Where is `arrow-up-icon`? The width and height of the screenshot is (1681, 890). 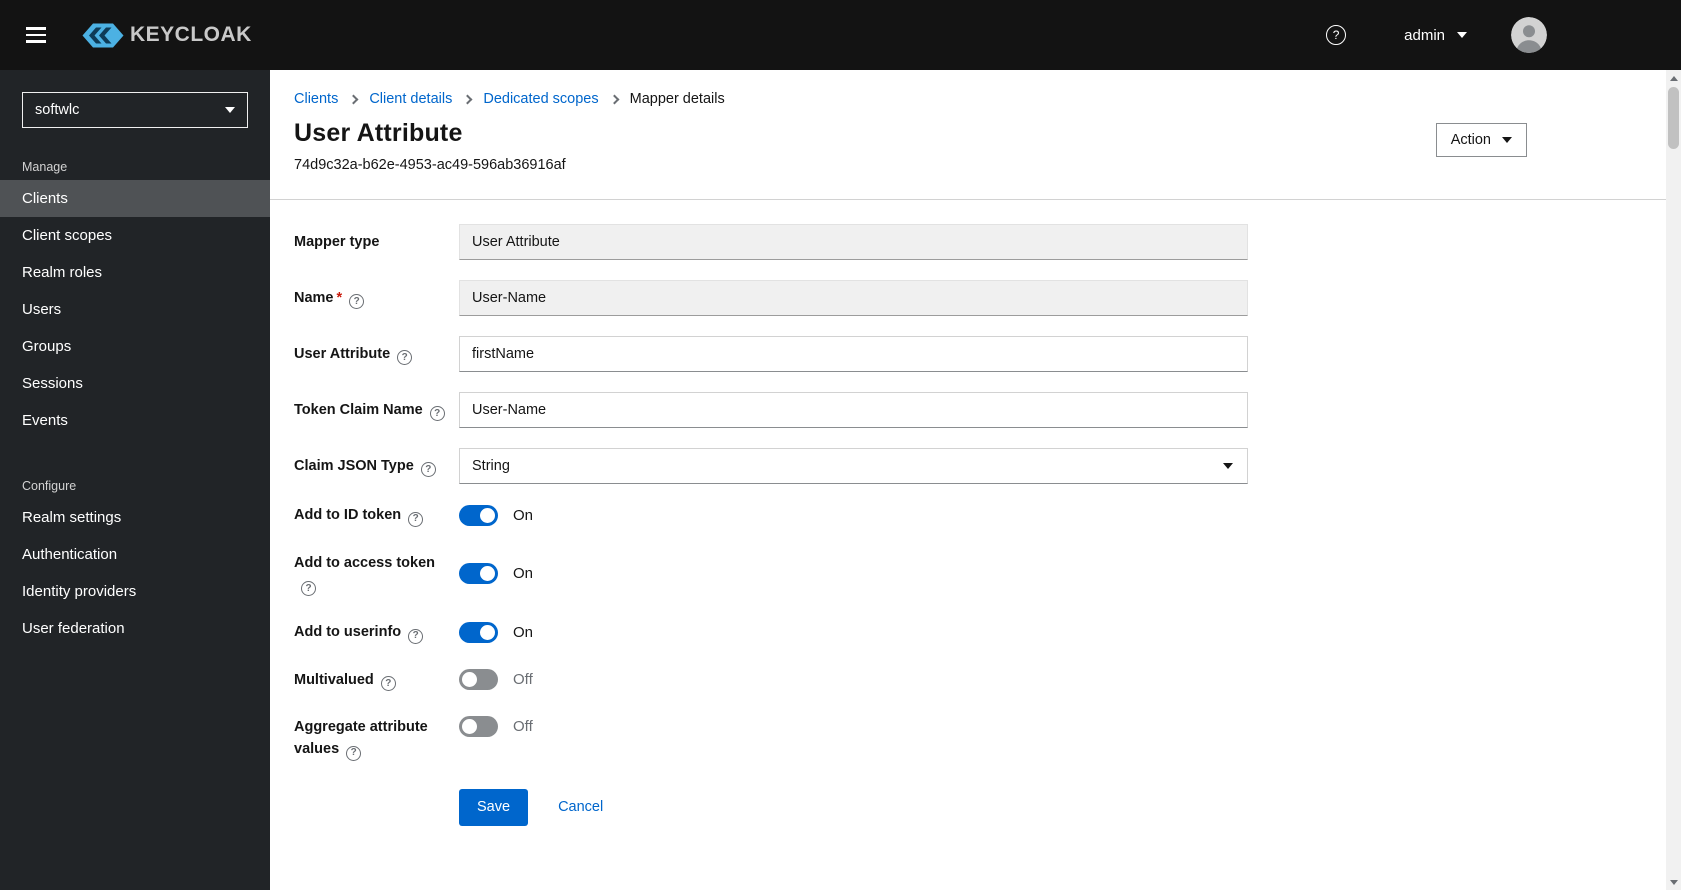
arrow-up-icon is located at coordinates (1673, 78).